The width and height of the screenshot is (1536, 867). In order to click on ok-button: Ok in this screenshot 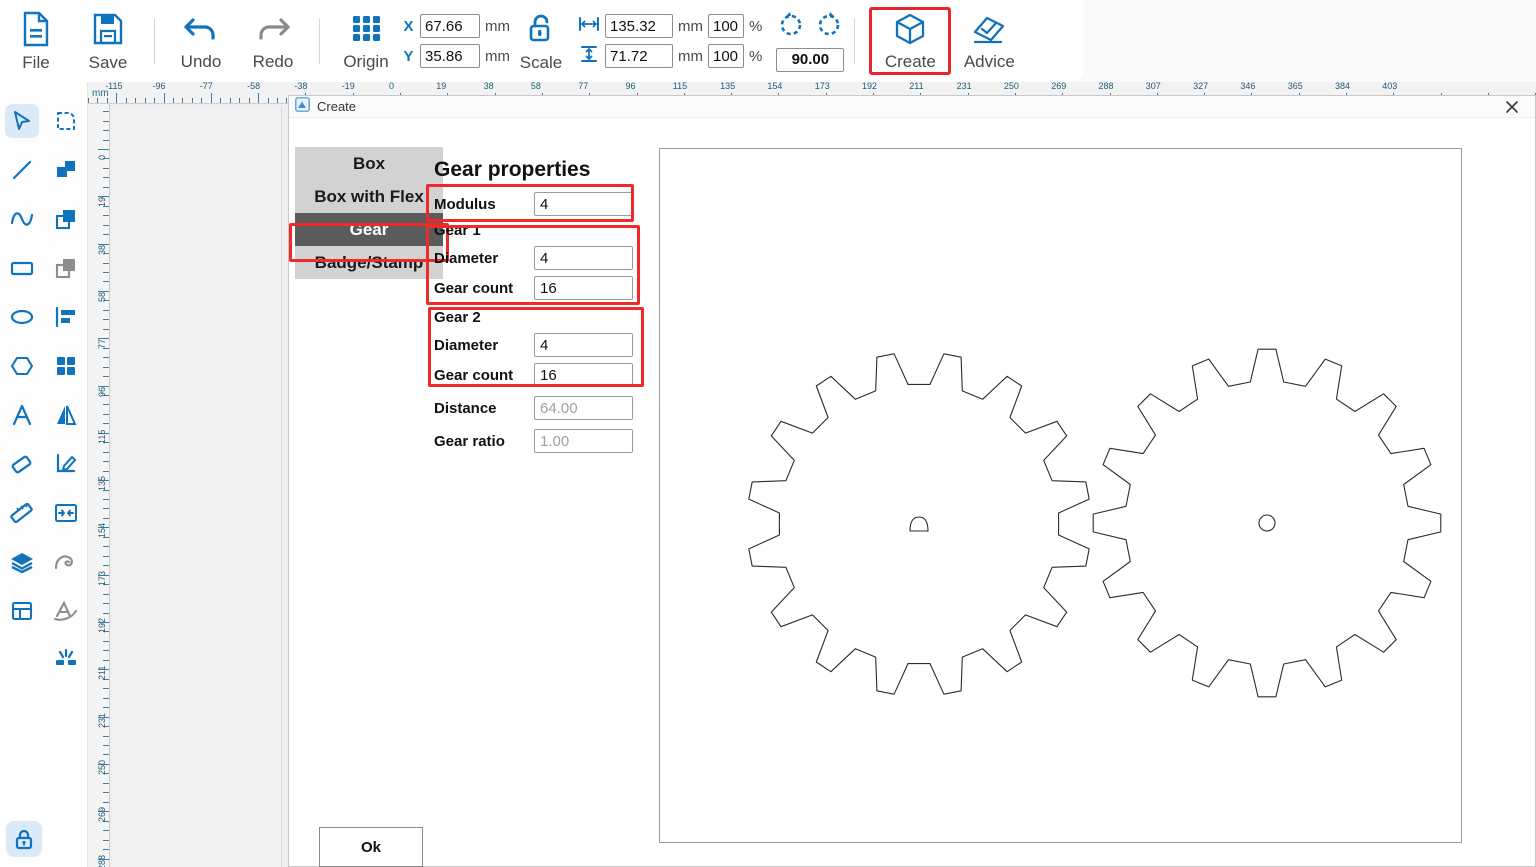, I will do `click(371, 847)`.